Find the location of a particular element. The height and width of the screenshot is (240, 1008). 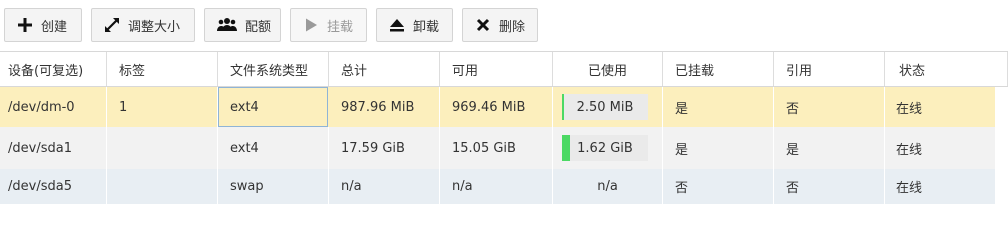

cell-used: 1.62 GiB is located at coordinates (608, 148).